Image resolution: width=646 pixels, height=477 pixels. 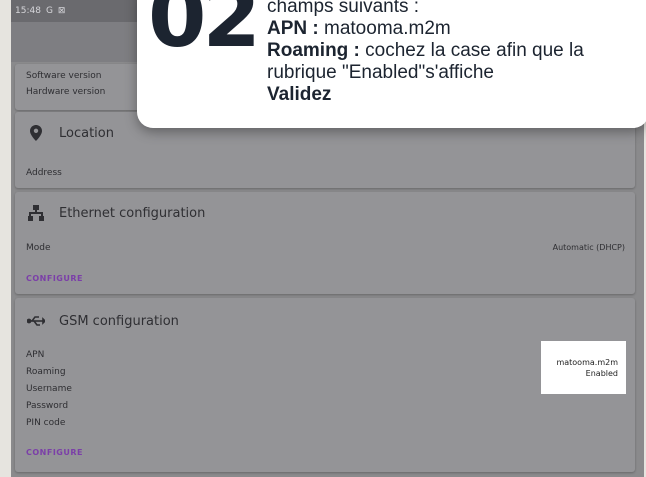 What do you see at coordinates (54, 452) in the screenshot?
I see `gsm-configure-button: CONFIGURE` at bounding box center [54, 452].